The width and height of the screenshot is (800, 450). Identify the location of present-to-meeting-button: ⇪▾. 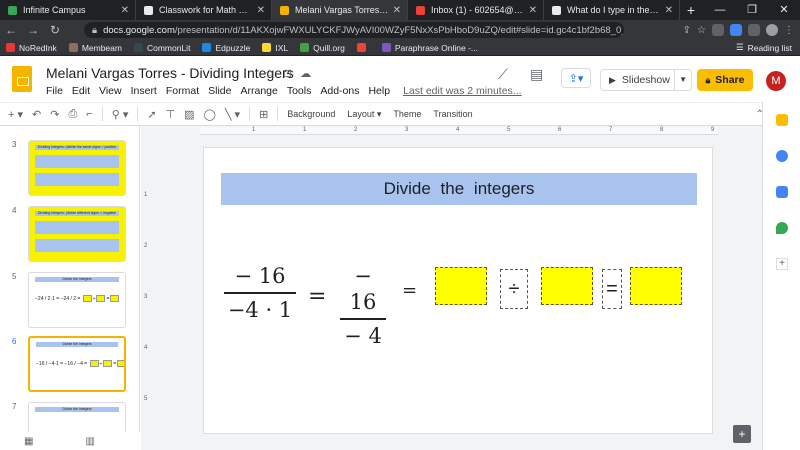
(576, 78).